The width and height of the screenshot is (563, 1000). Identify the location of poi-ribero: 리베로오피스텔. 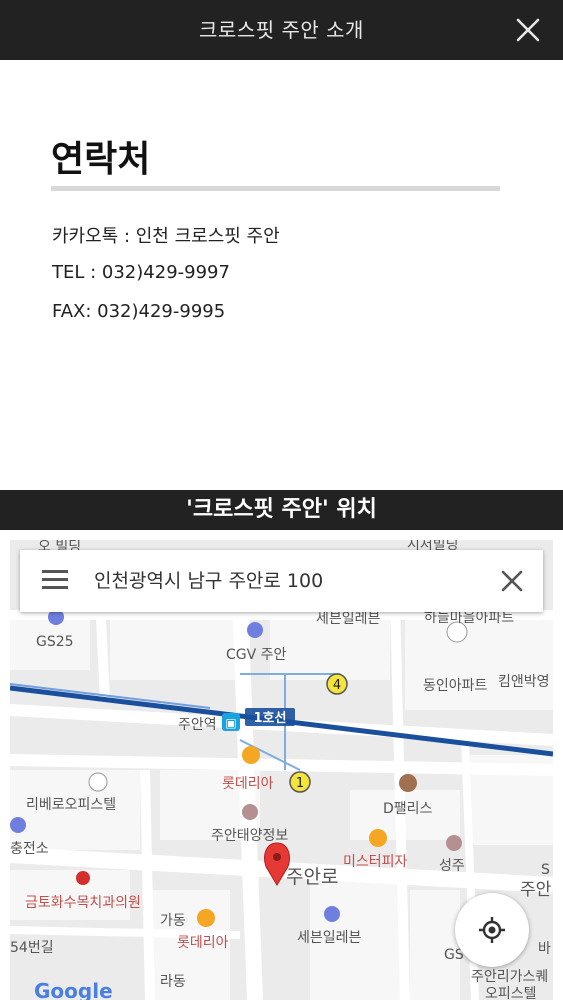
(71, 805).